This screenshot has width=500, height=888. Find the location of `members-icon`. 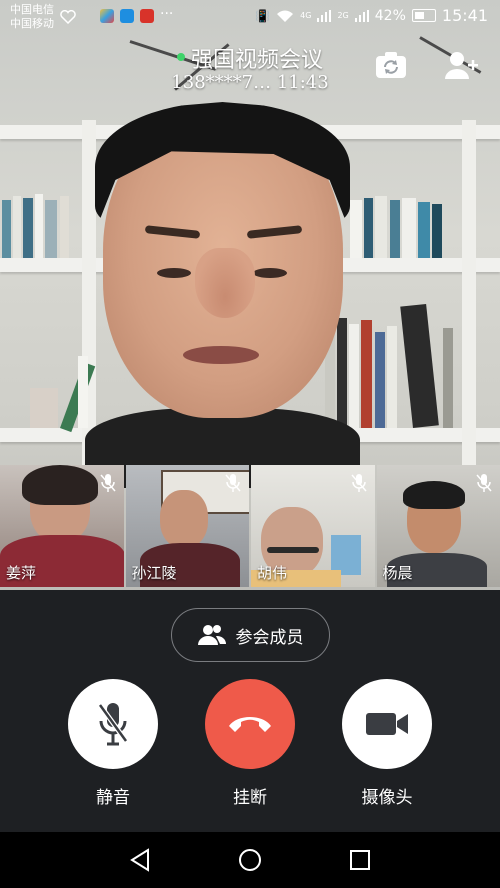

members-icon is located at coordinates (211, 635).